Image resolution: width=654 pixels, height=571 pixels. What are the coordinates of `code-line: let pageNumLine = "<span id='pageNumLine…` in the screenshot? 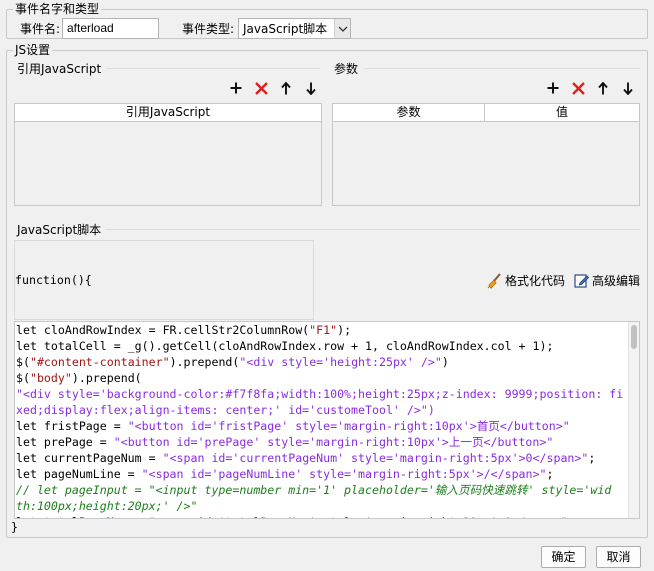 It's located at (327, 474).